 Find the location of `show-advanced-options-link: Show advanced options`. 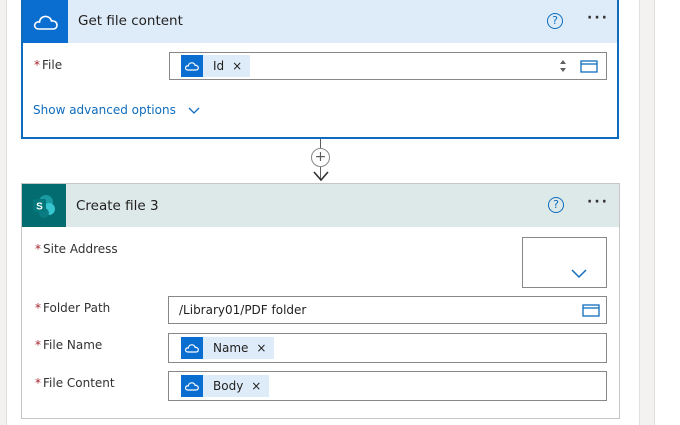

show-advanced-options-link: Show advanced options is located at coordinates (116, 110).